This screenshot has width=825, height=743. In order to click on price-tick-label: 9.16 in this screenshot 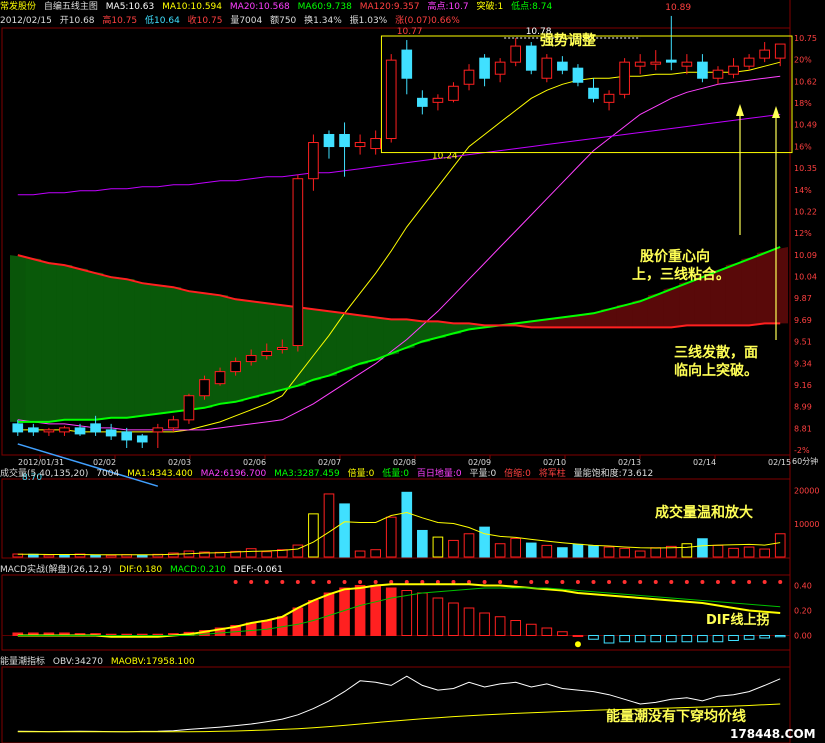, I will do `click(803, 385)`.